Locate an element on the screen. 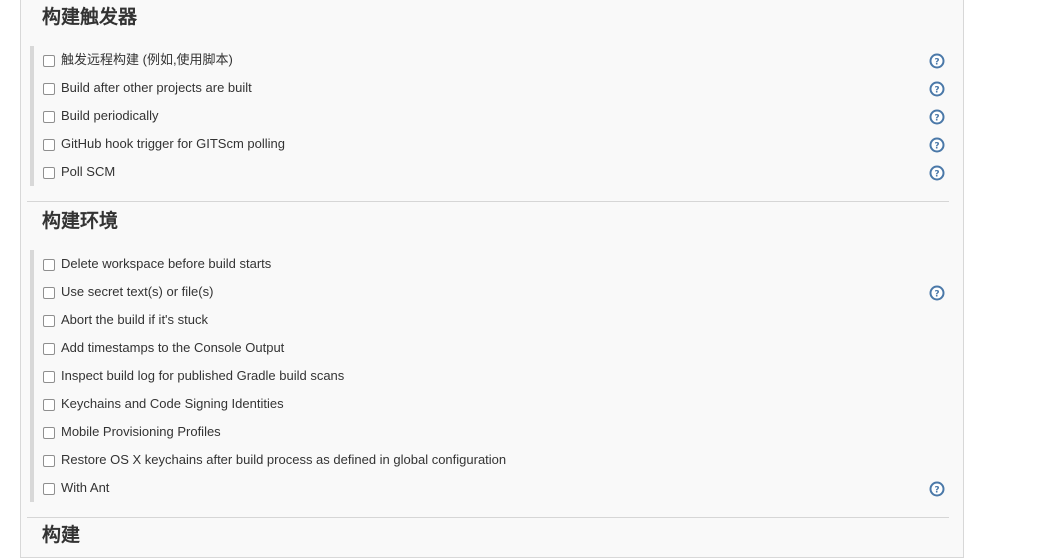  option-label: Mobile Provisioning Profiles is located at coordinates (141, 432).